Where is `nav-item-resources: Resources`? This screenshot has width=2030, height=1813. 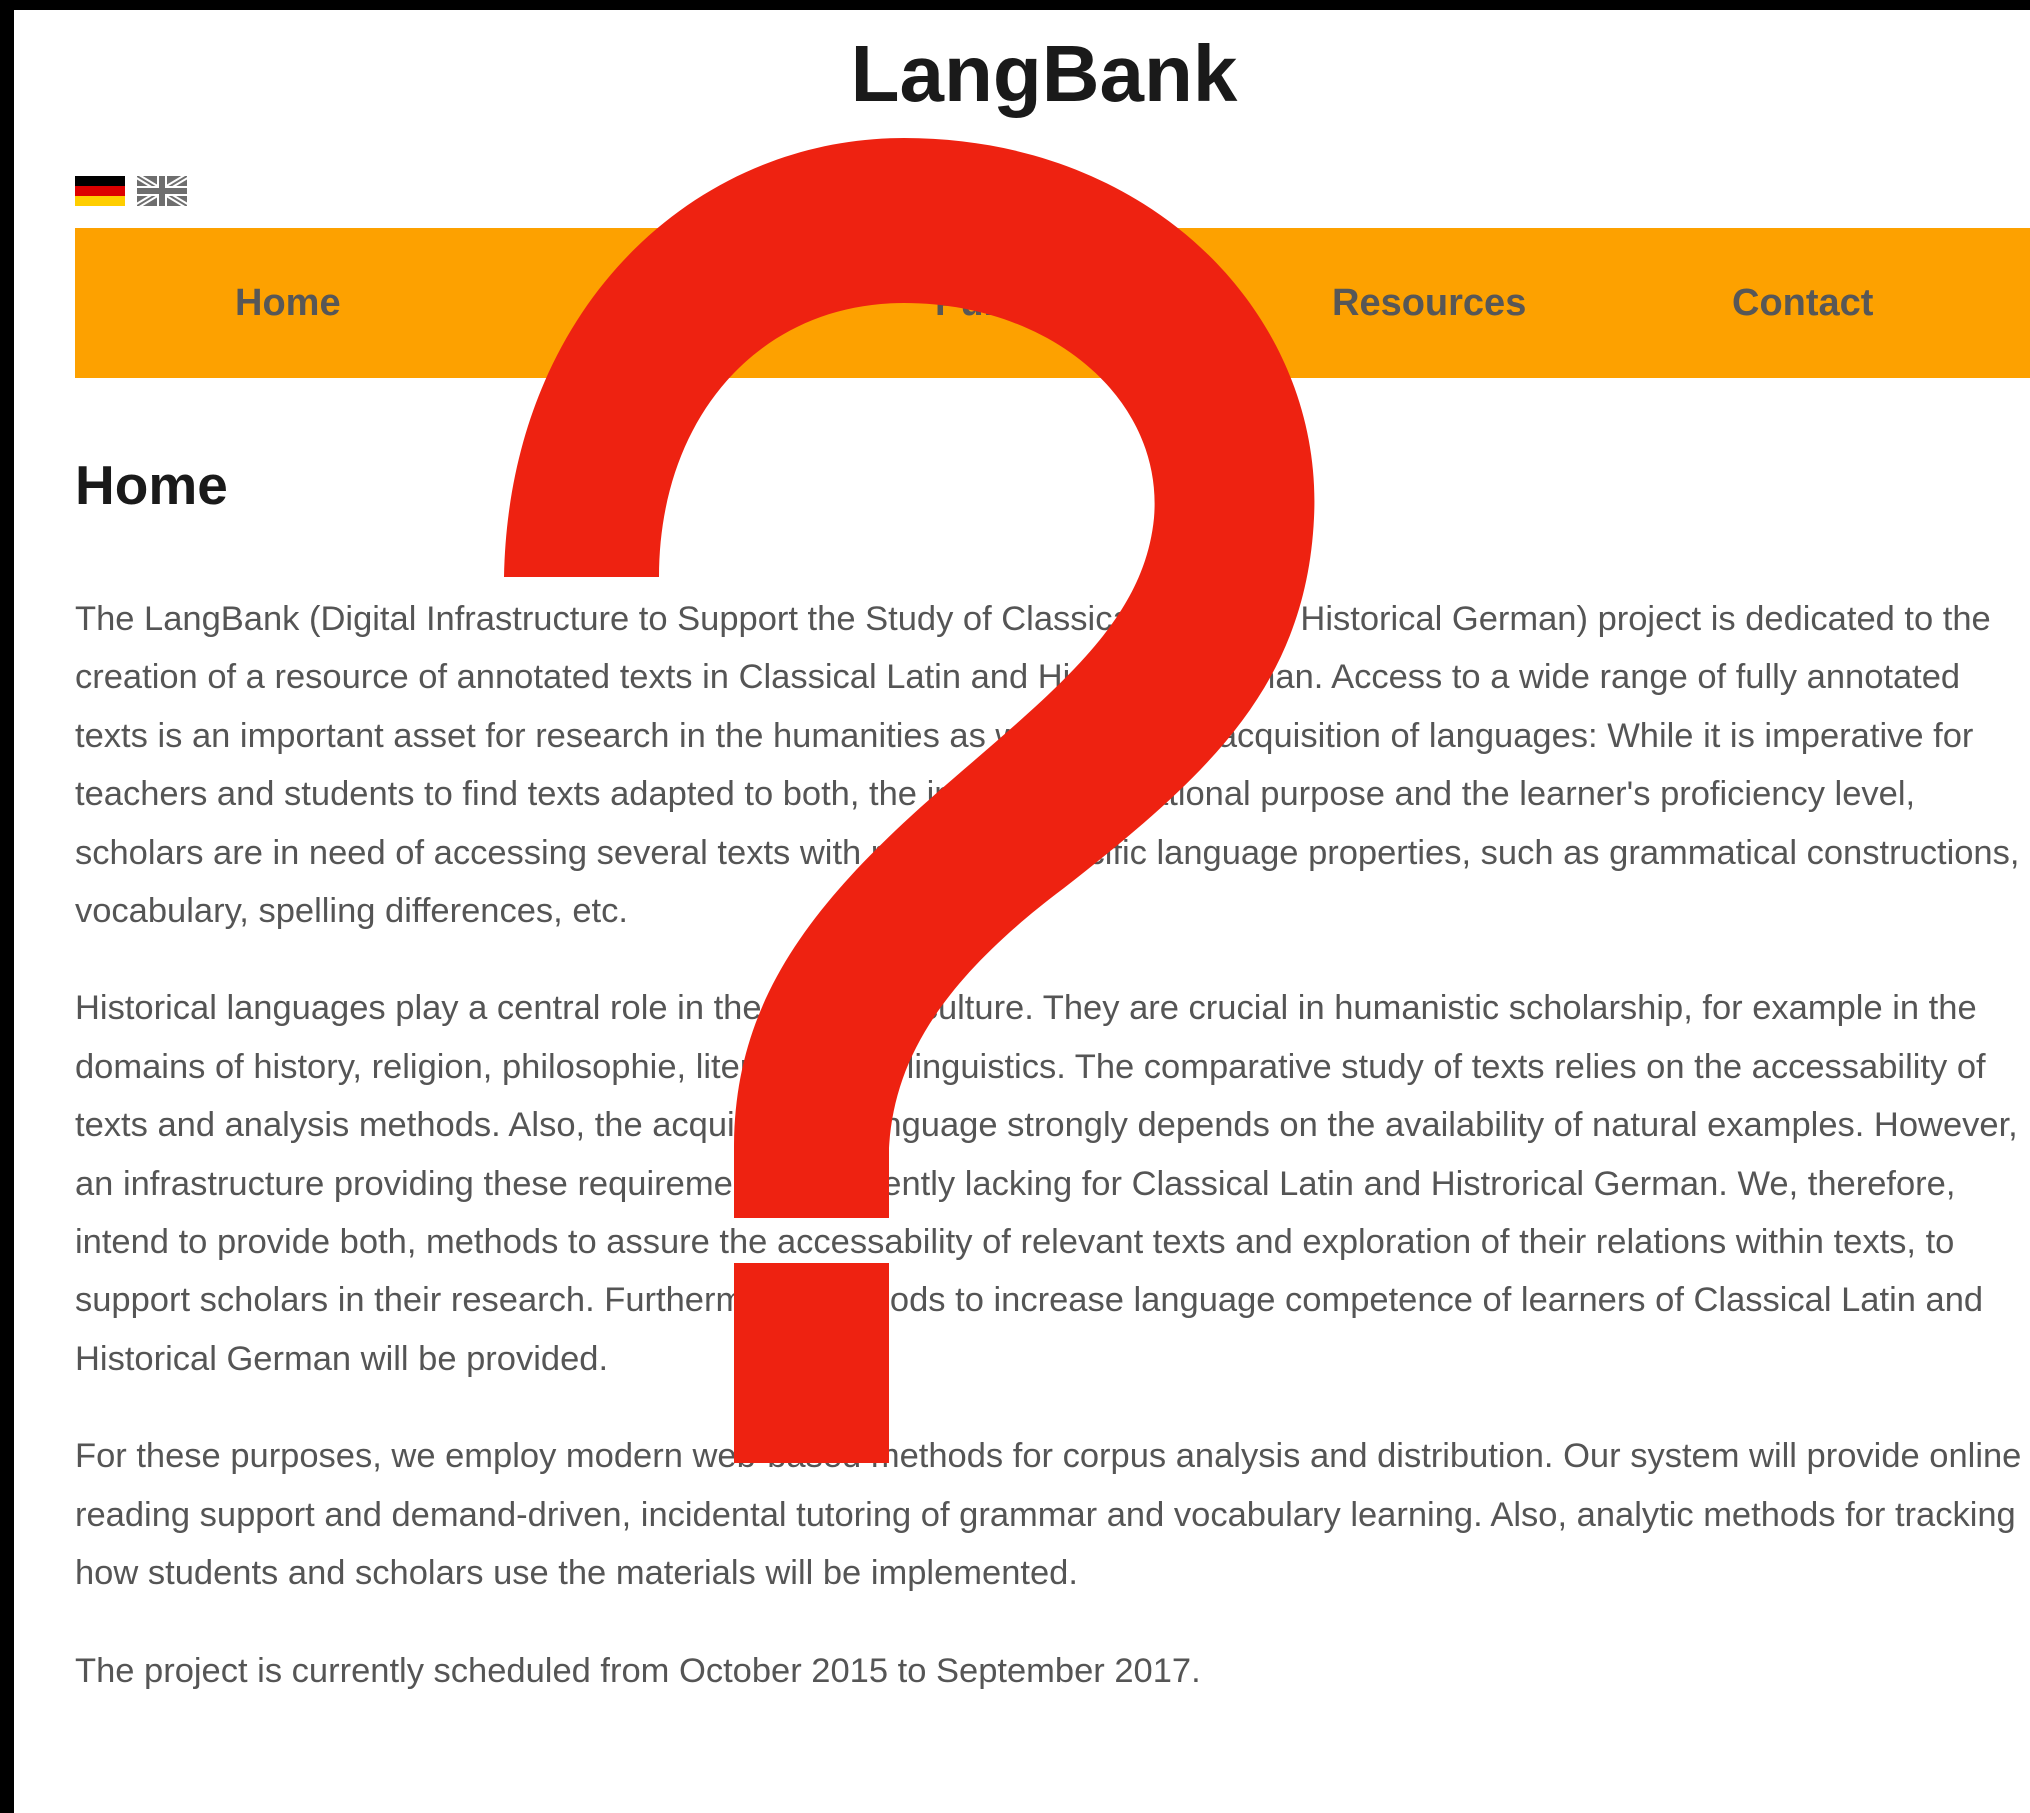 nav-item-resources: Resources is located at coordinates (1429, 303).